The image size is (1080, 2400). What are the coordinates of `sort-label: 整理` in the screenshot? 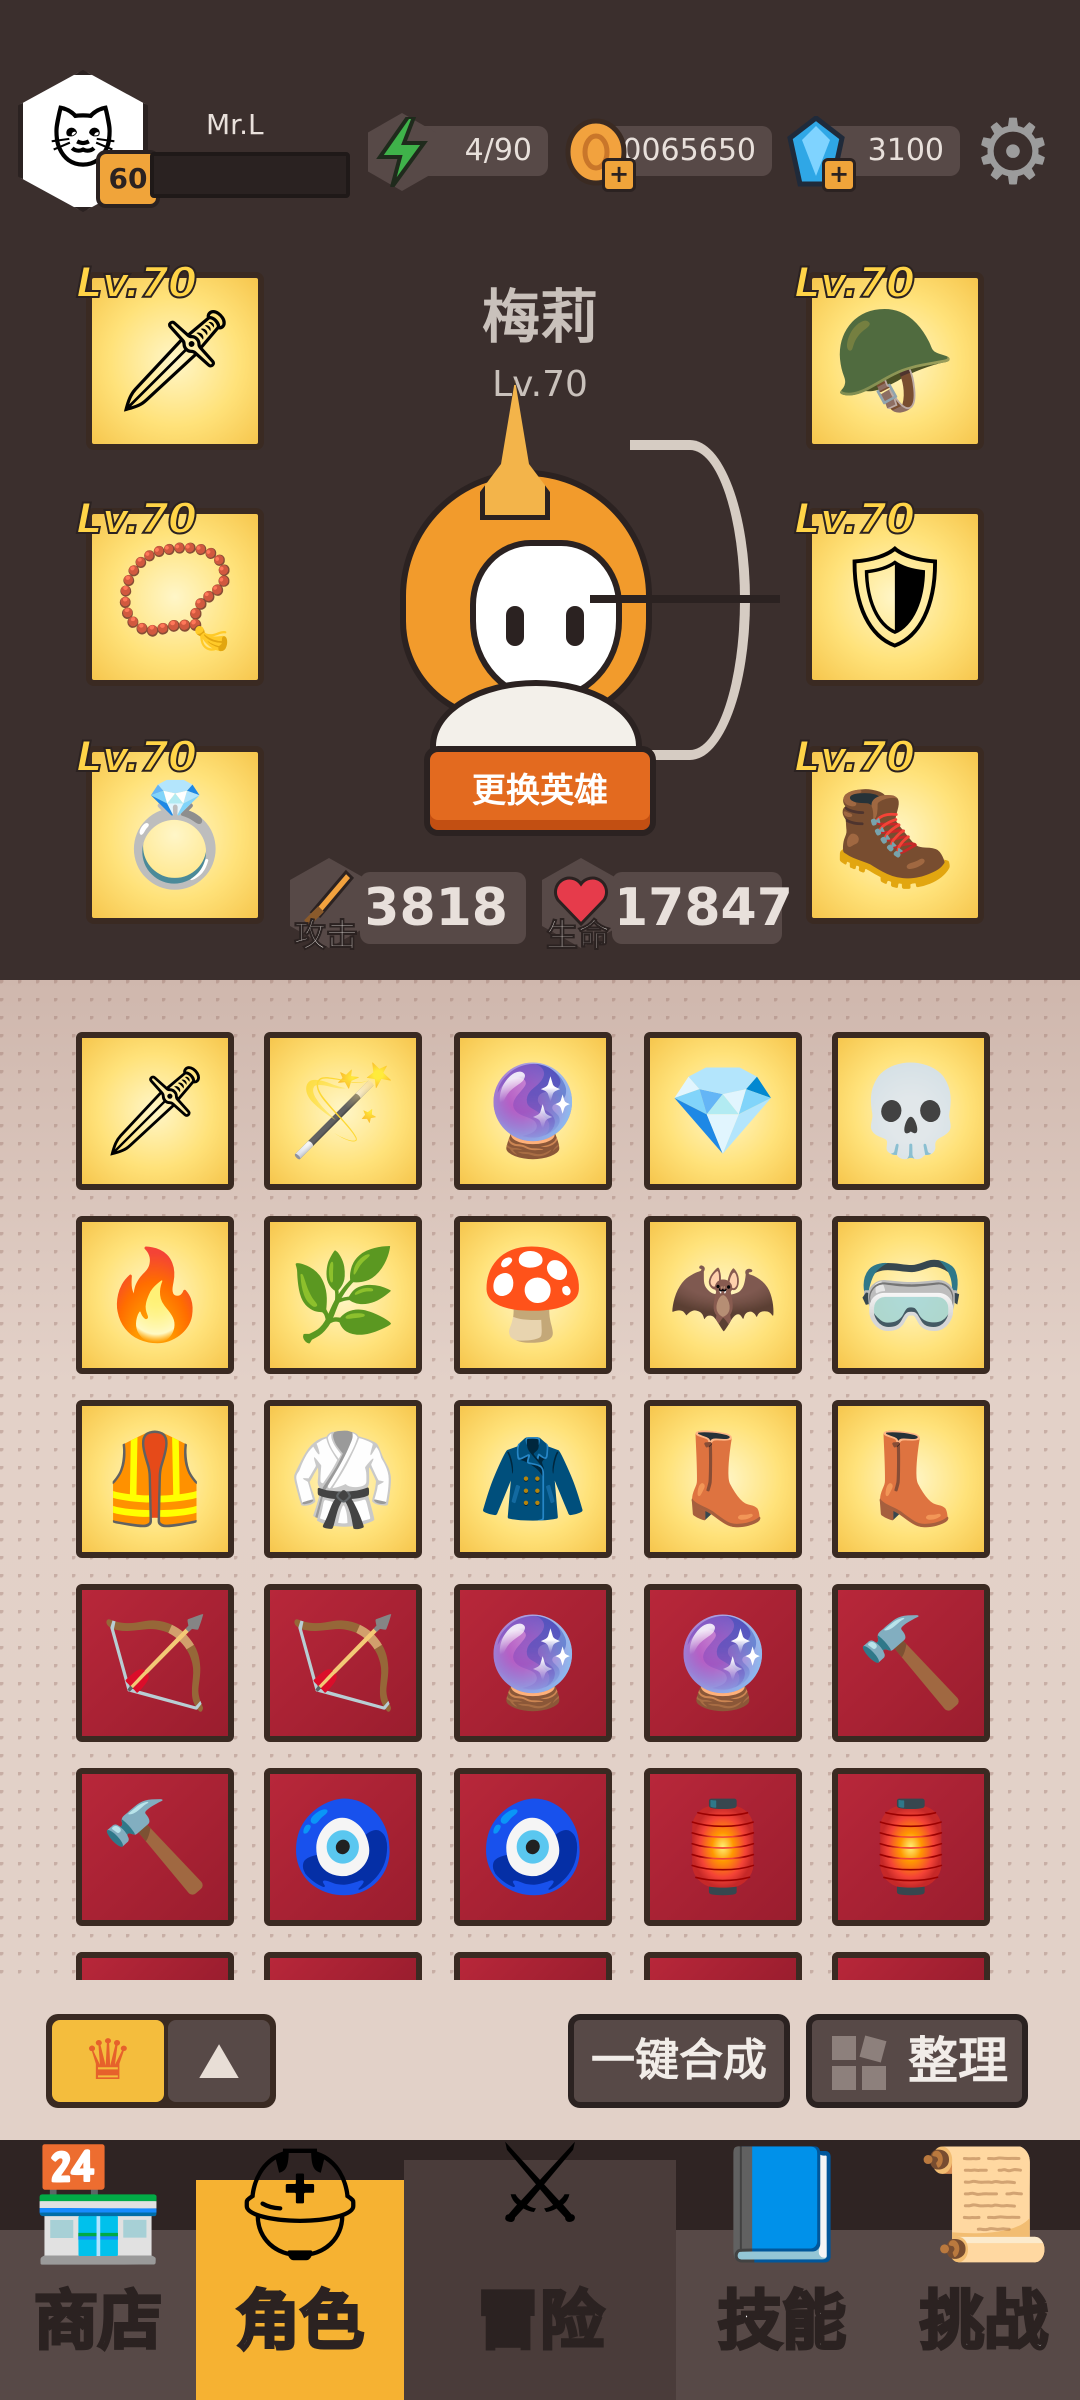 It's located at (958, 2061).